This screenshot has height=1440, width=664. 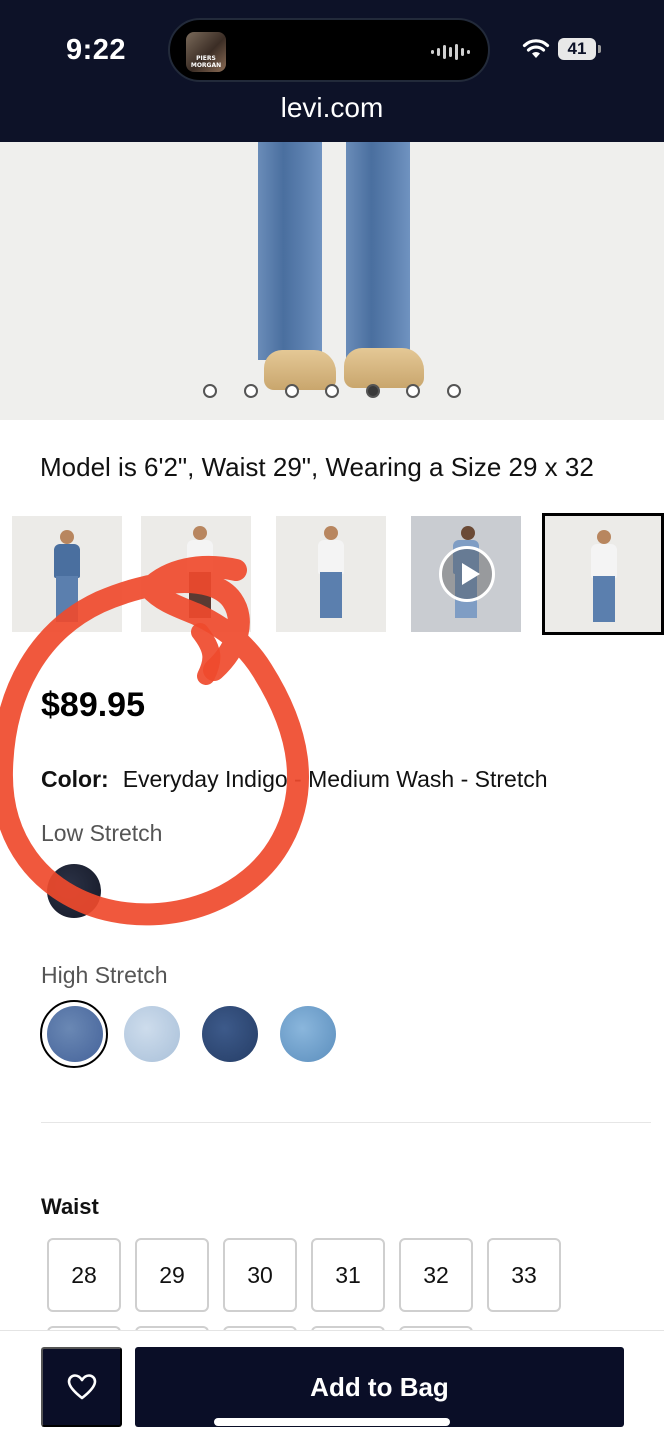 I want to click on waist-size-button: 33, so click(x=524, y=1275).